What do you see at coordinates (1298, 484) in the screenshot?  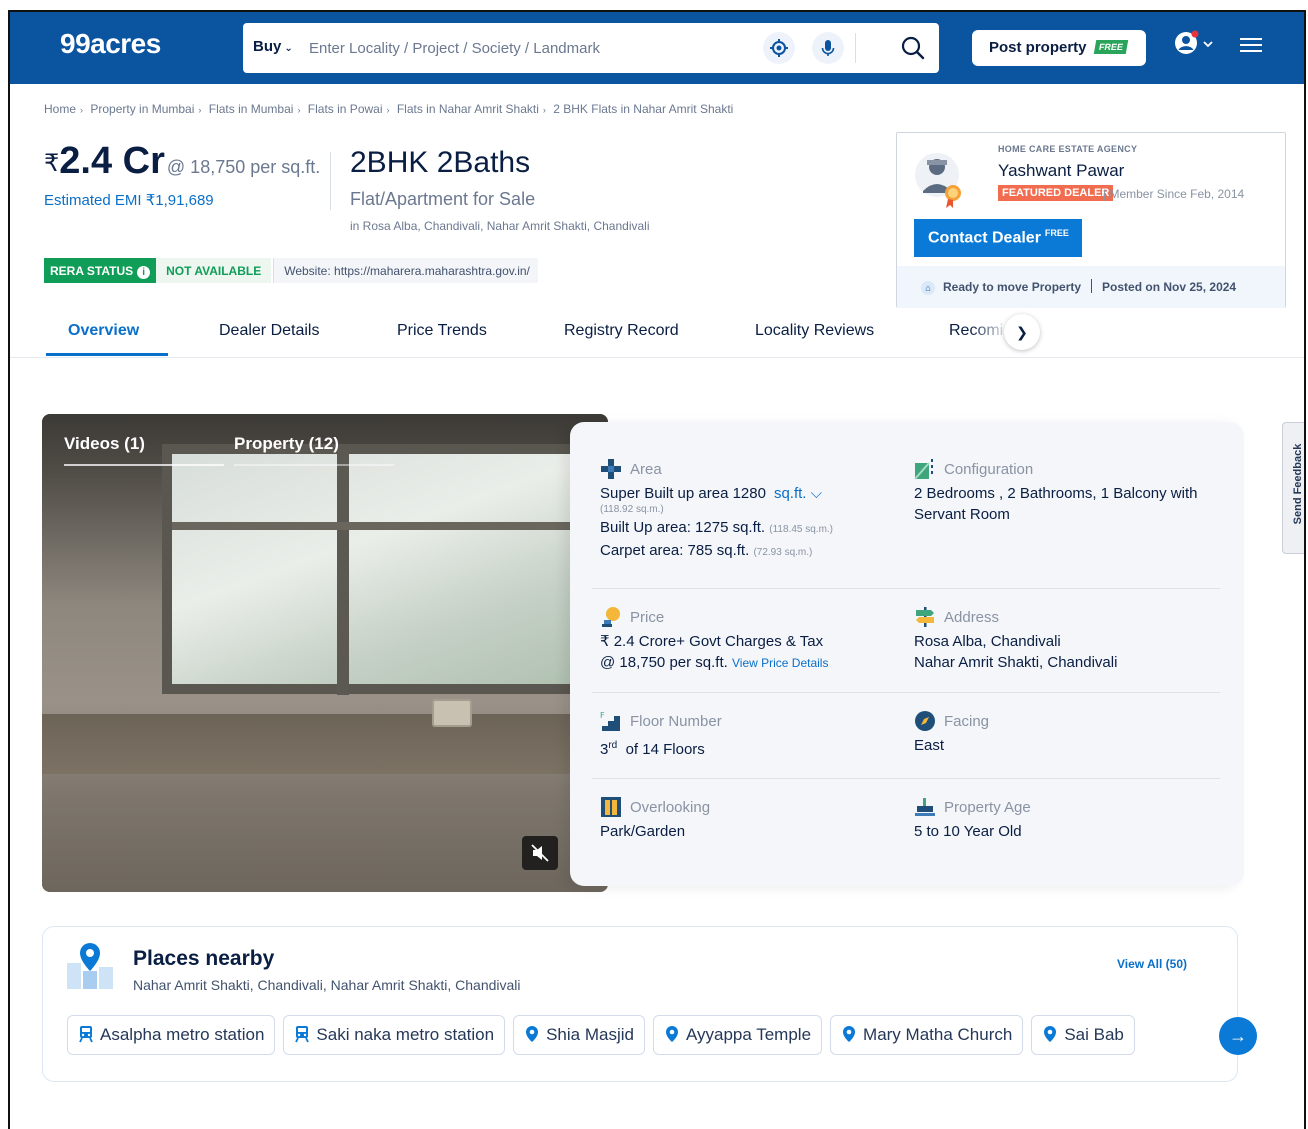 I see `feedback-label: Send Feedback` at bounding box center [1298, 484].